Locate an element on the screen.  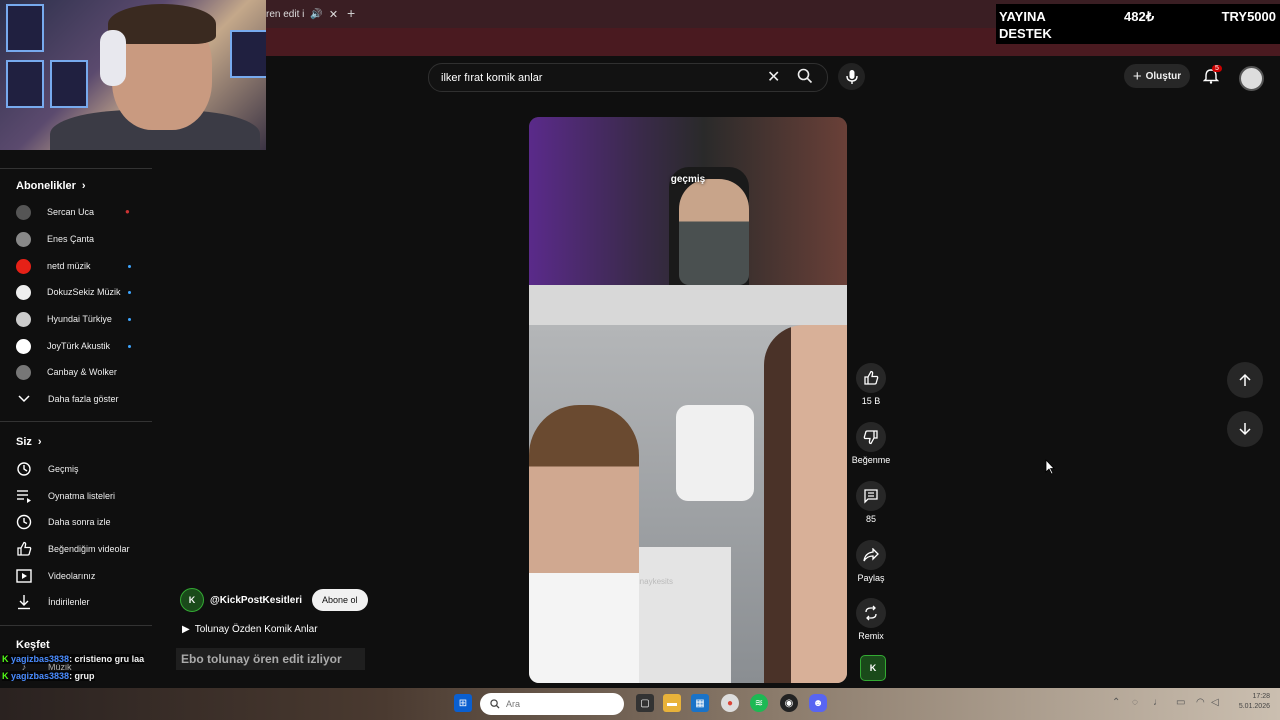
sidebar-item-your-videos: Videolarınız is located at coordinates (81, 576).